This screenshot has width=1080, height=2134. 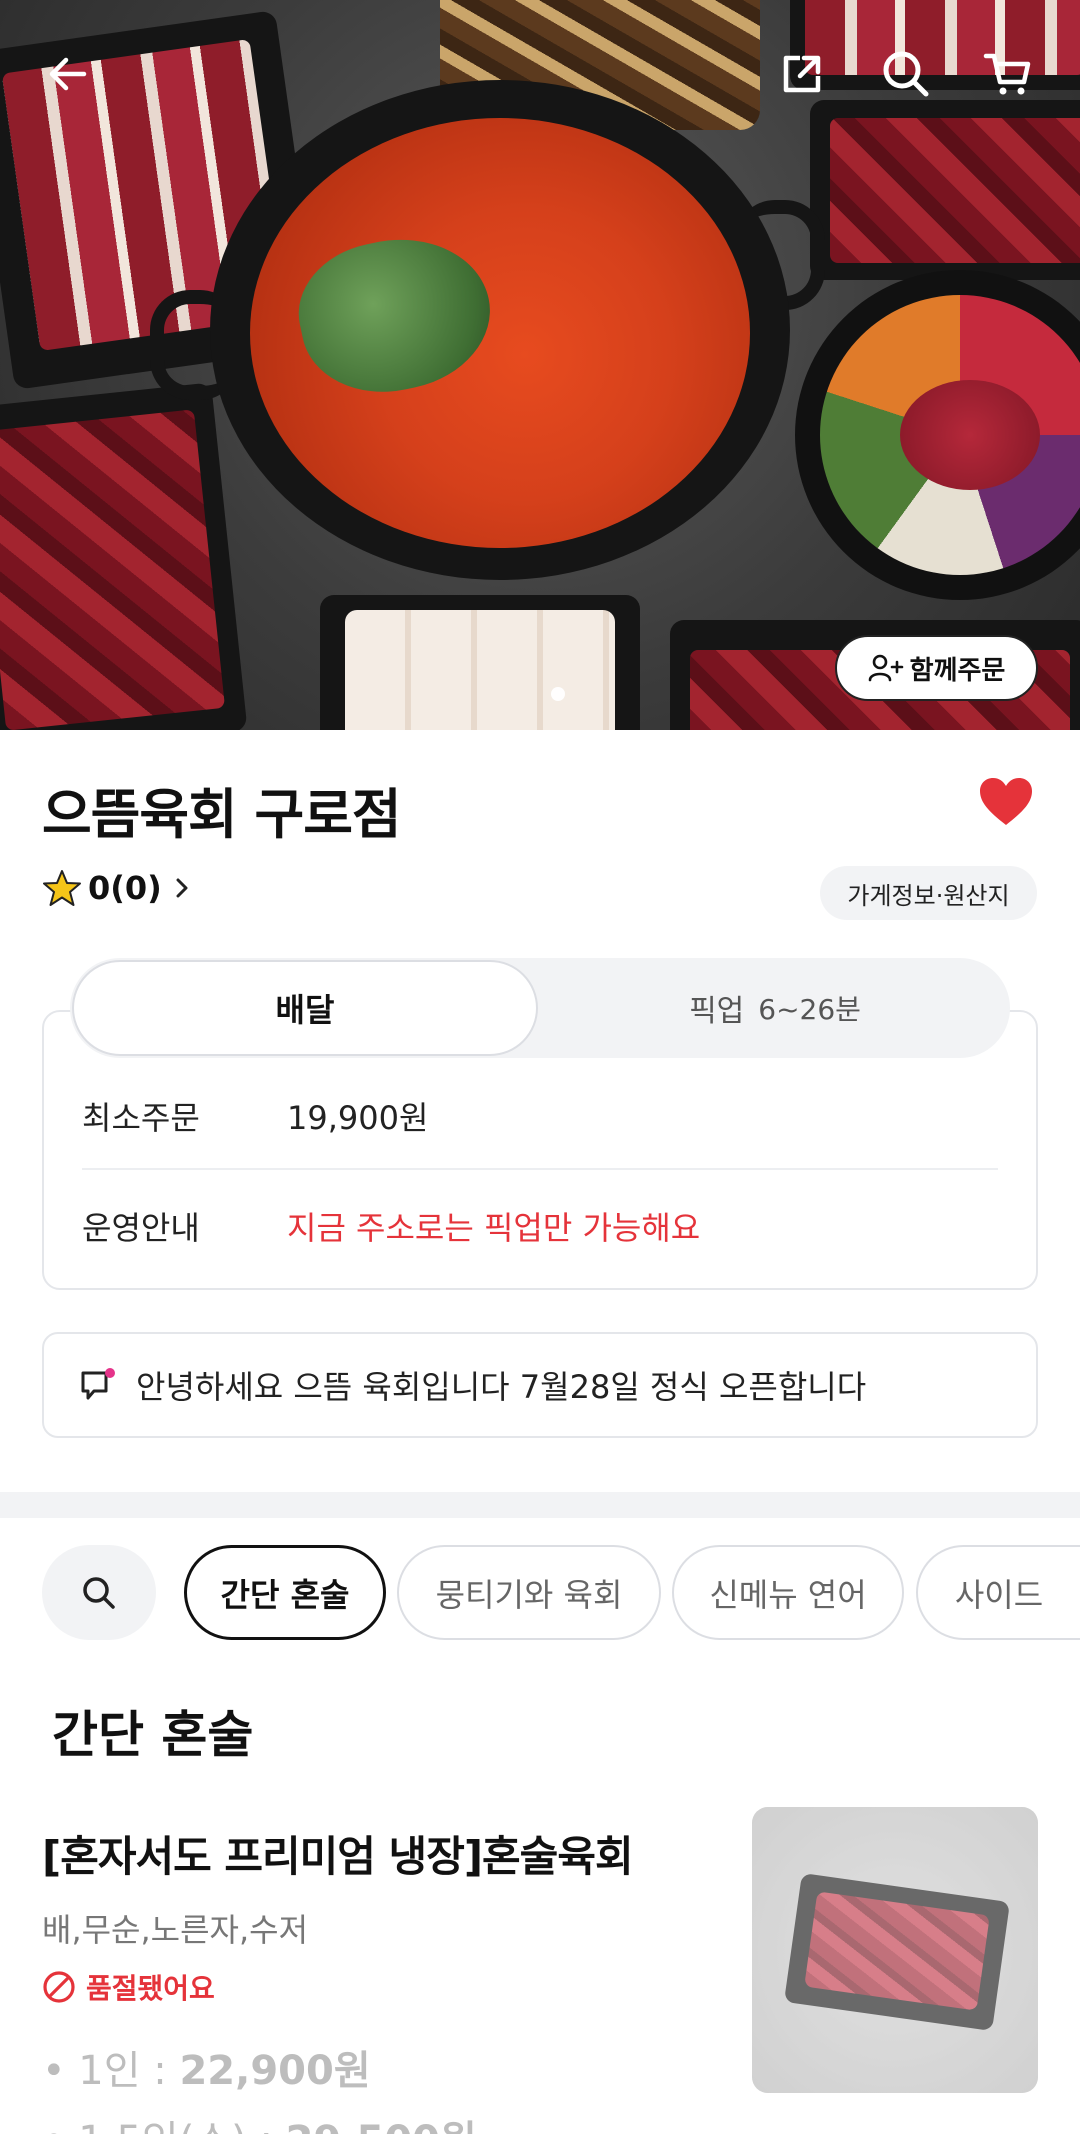 I want to click on category-chip: 뭉티기와 육회, so click(x=529, y=1592).